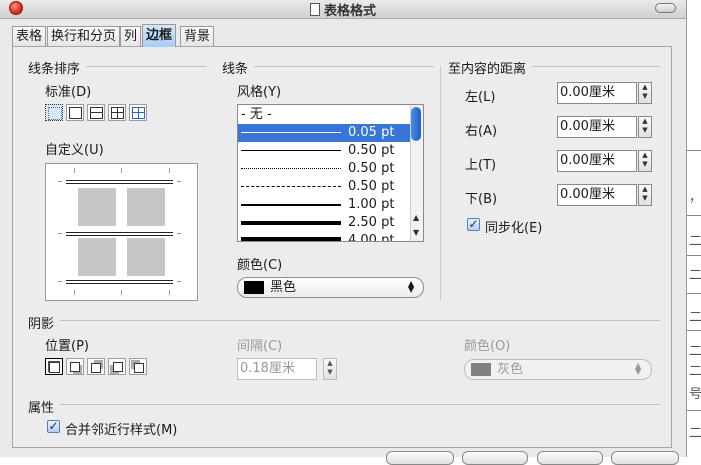 The height and width of the screenshot is (465, 701). I want to click on style-width-label: 0.05 pt, so click(371, 132).